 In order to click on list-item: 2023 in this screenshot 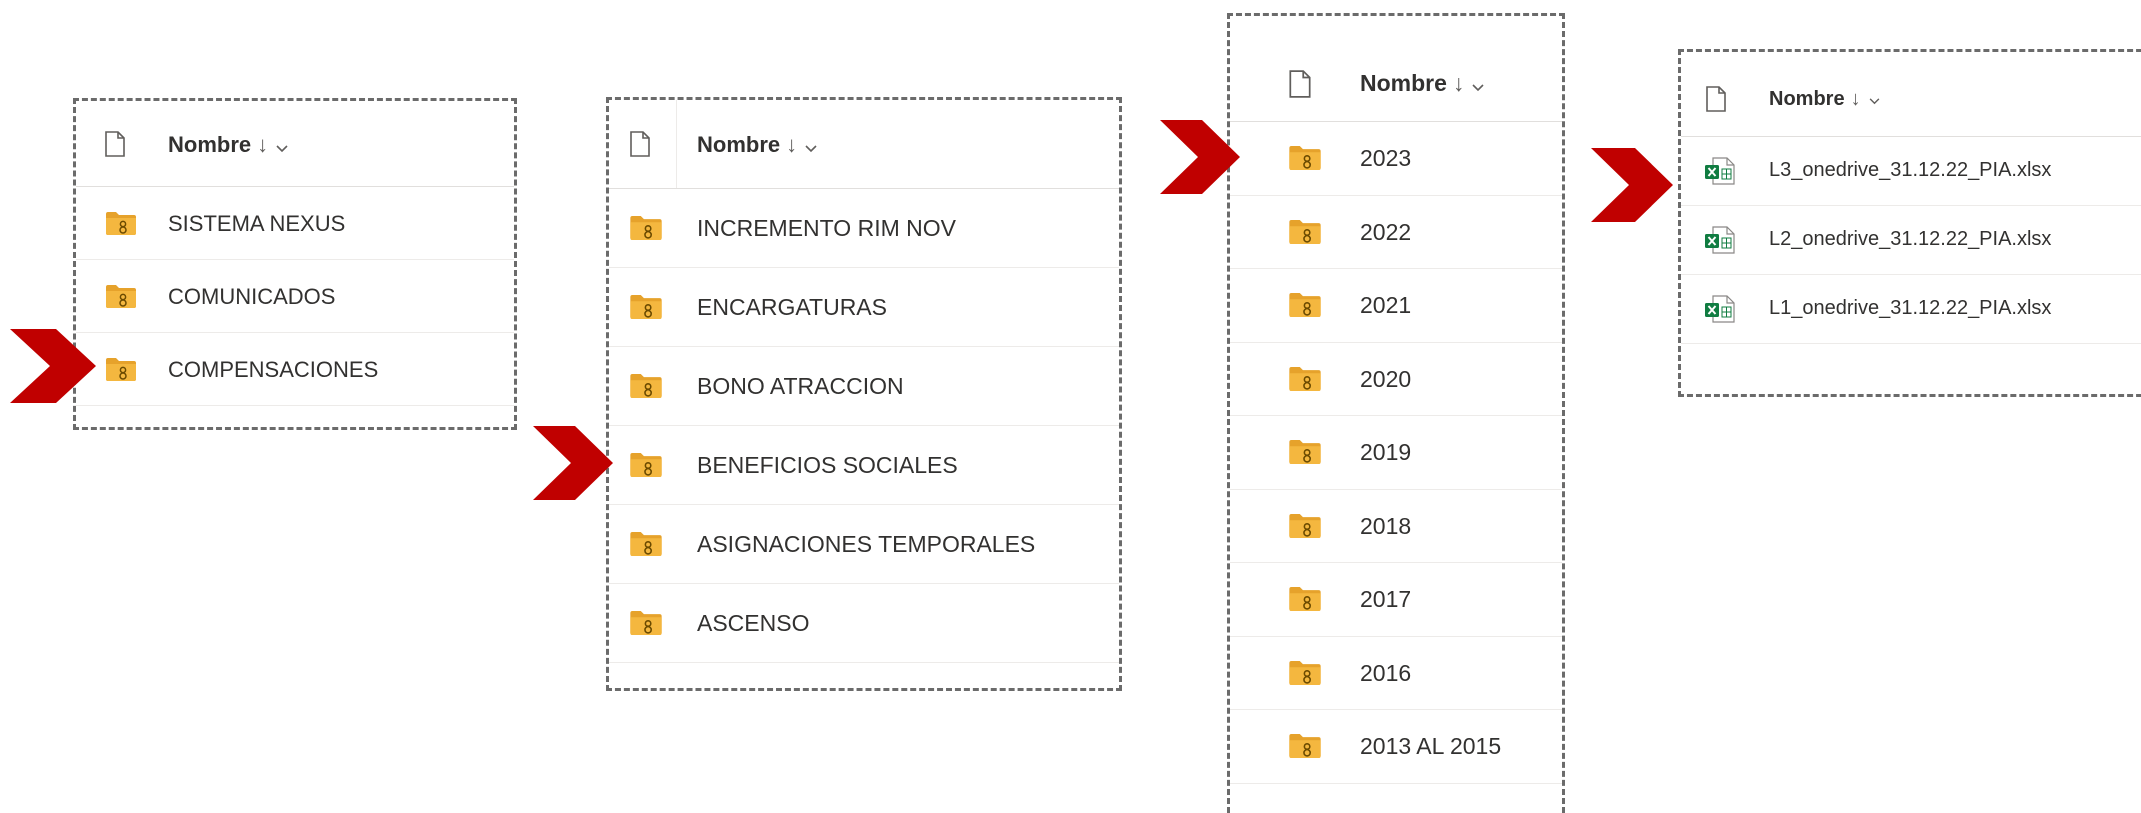, I will do `click(1396, 159)`.